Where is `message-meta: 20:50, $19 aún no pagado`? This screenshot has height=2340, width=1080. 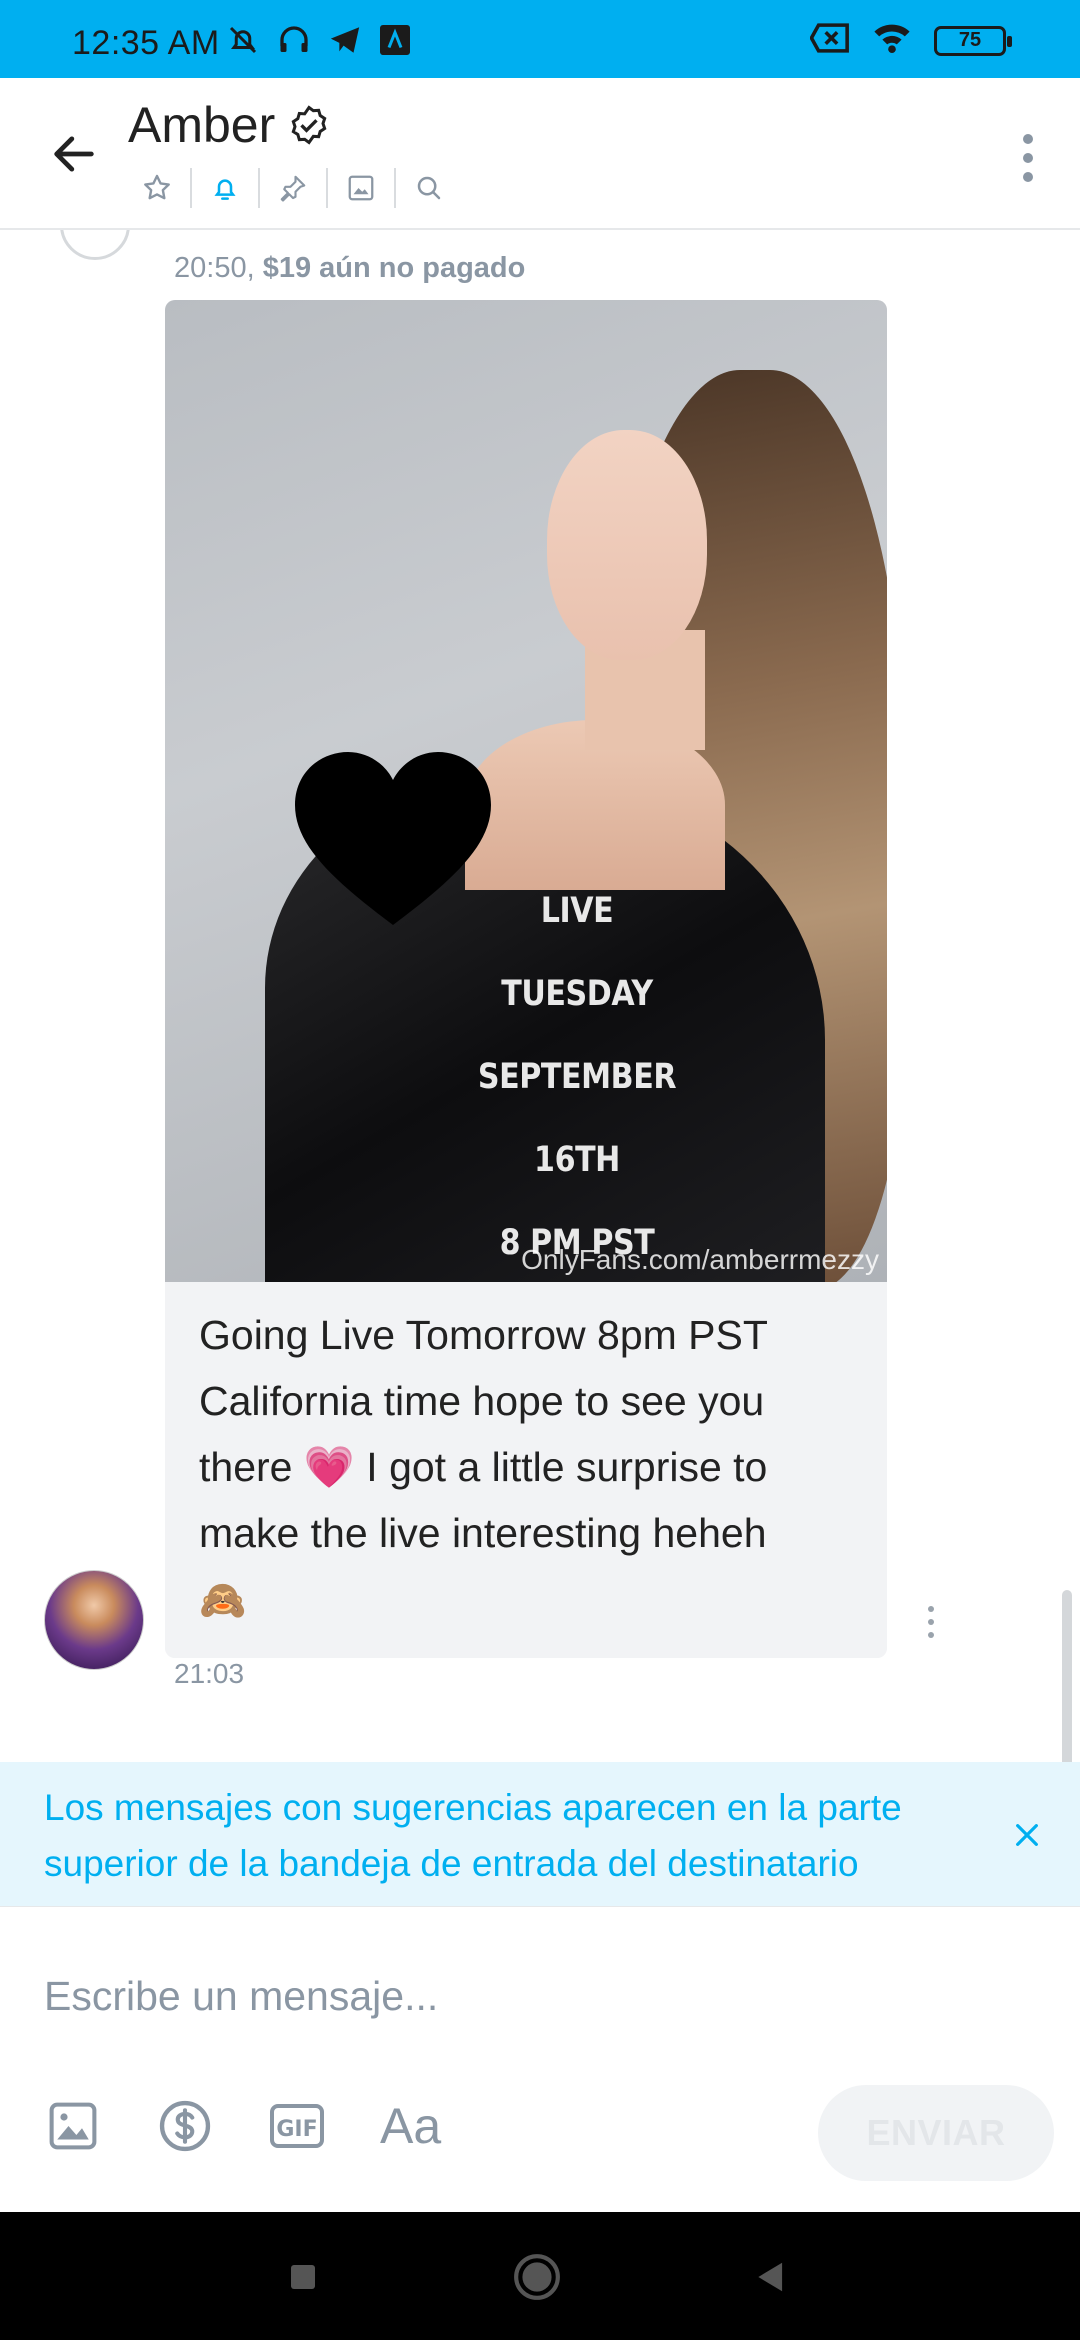
message-meta: 20:50, $19 aún no pagado is located at coordinates (350, 268).